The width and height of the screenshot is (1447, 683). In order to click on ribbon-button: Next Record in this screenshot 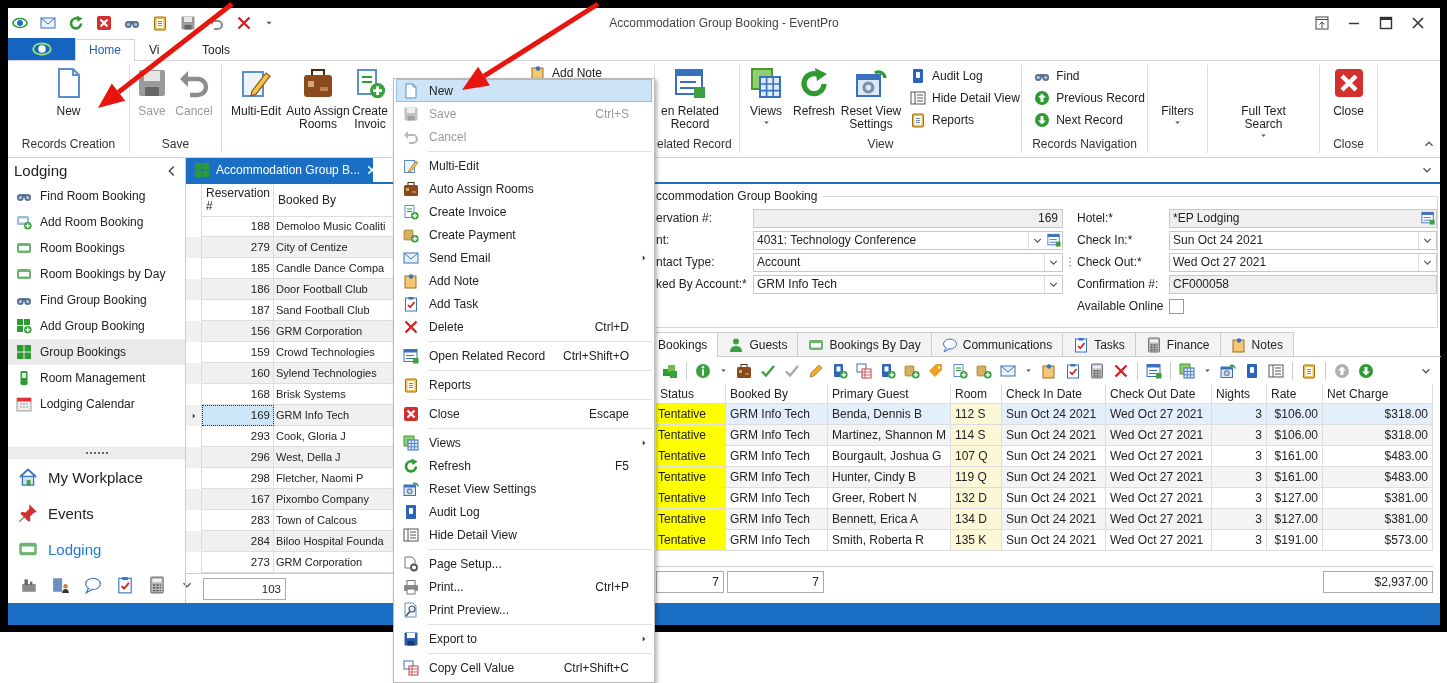, I will do `click(1089, 120)`.